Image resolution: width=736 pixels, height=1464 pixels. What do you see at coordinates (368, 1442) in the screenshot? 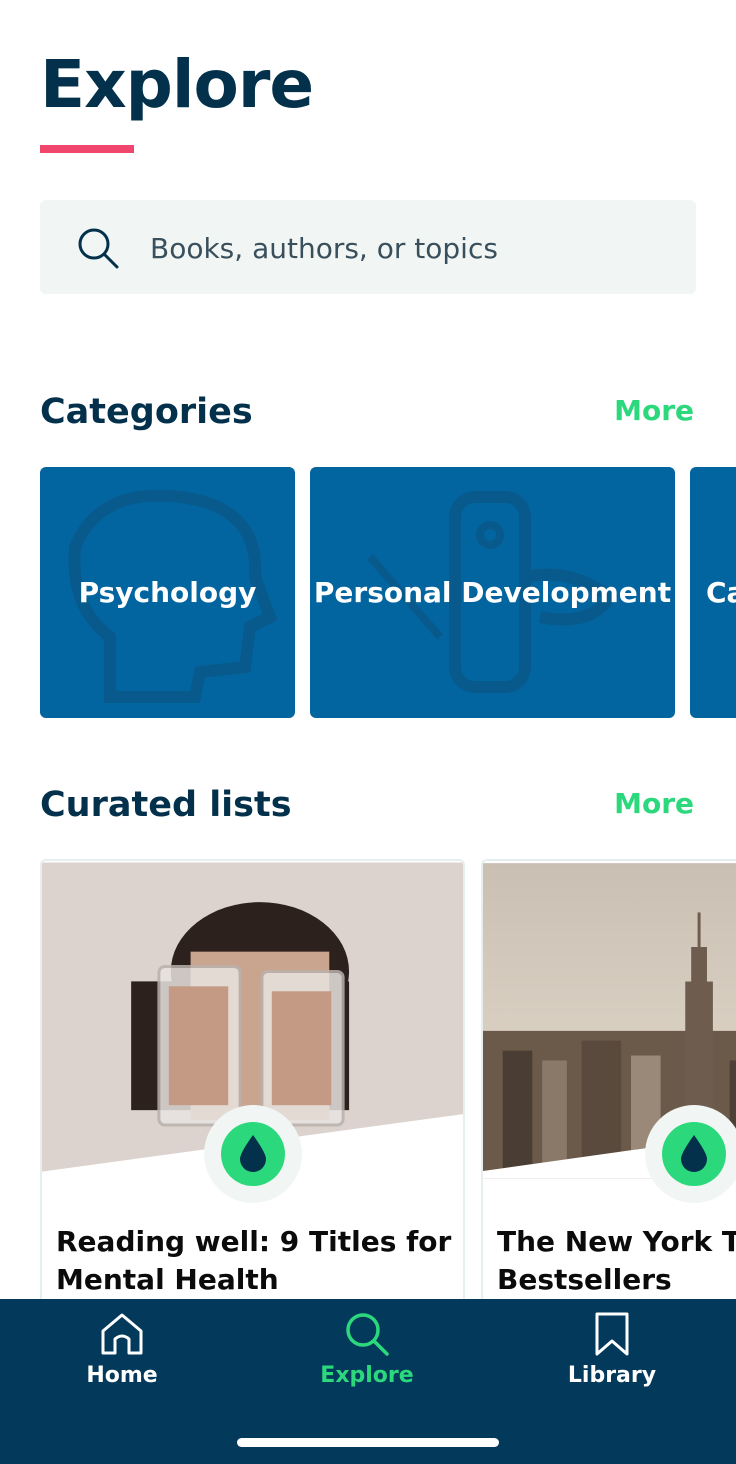
I see `home-indicator` at bounding box center [368, 1442].